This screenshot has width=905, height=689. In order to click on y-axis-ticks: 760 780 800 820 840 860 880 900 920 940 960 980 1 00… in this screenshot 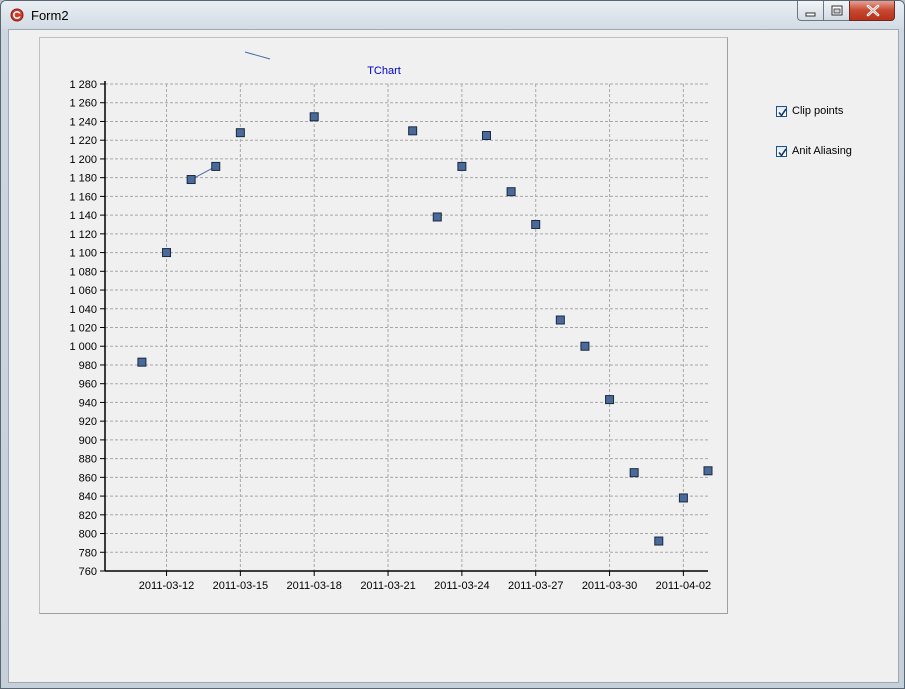, I will do `click(87, 328)`.